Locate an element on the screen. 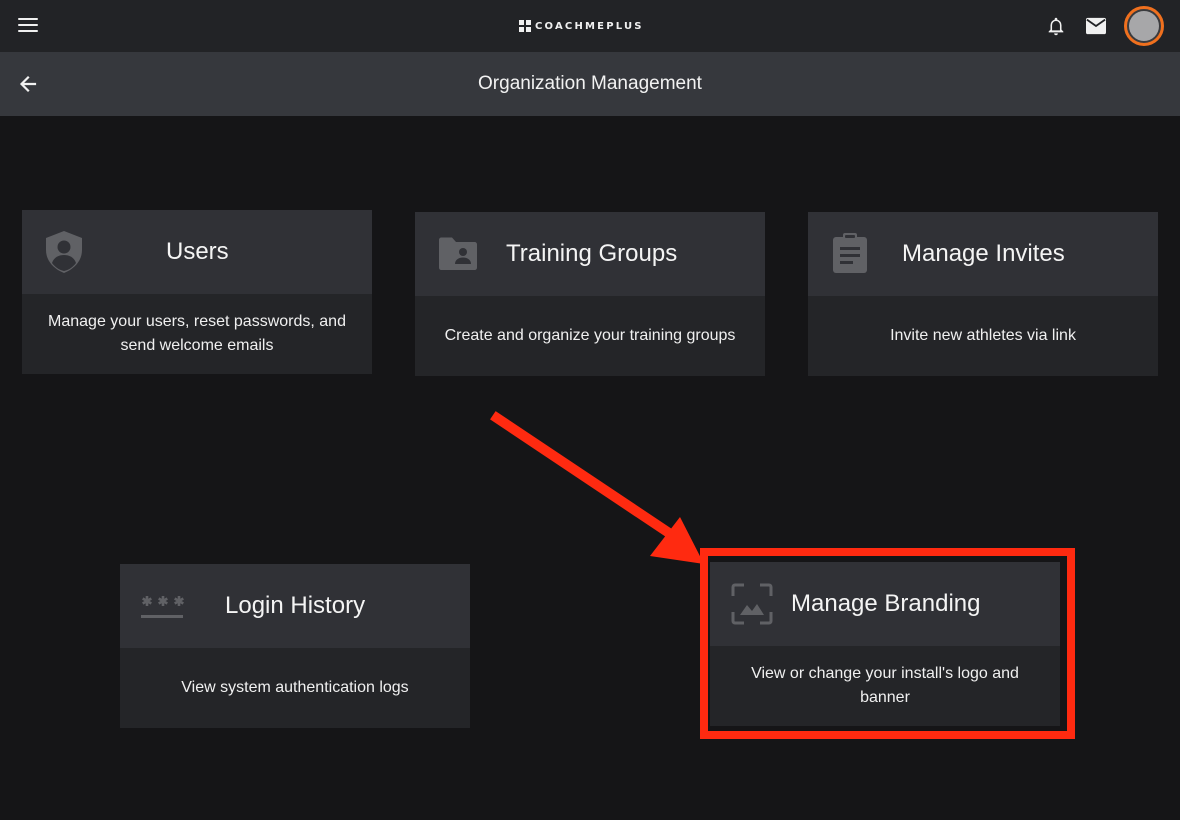  manage-branding-card-title: Manage Branding is located at coordinates (886, 603).